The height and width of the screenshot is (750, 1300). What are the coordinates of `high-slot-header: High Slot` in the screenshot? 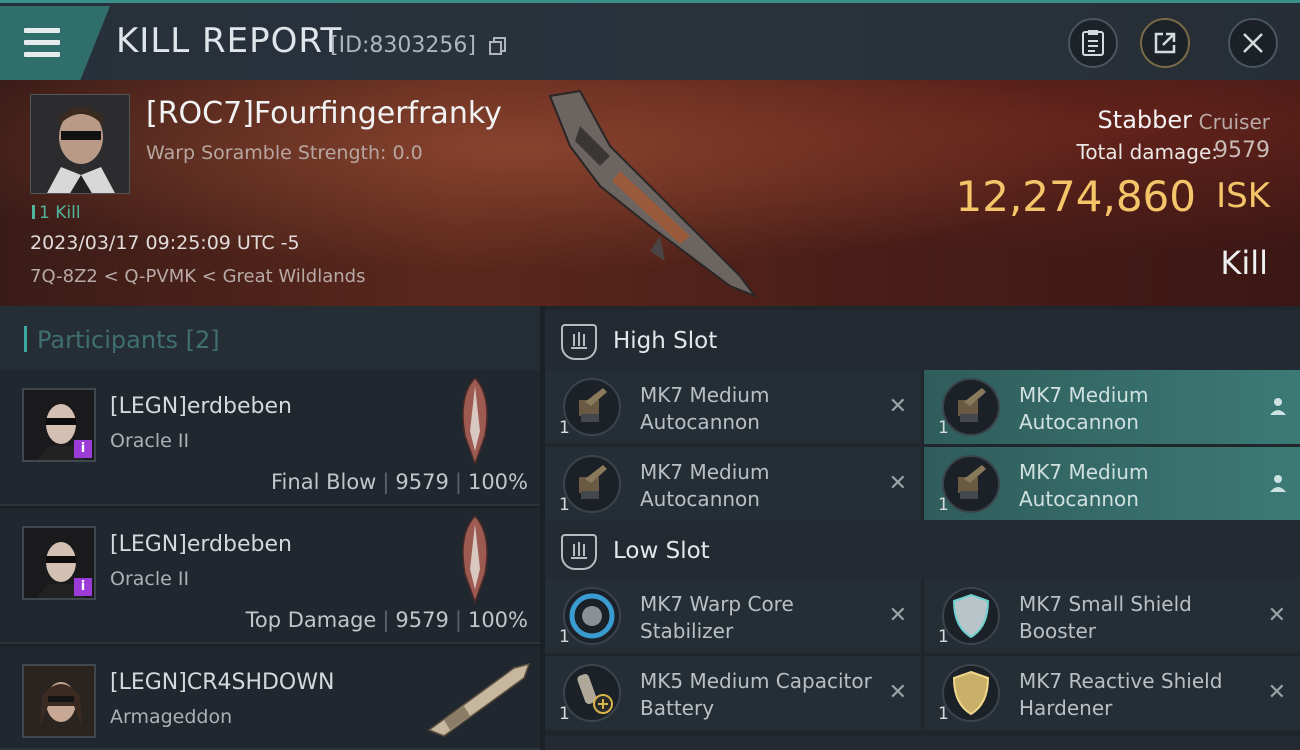 It's located at (922, 340).